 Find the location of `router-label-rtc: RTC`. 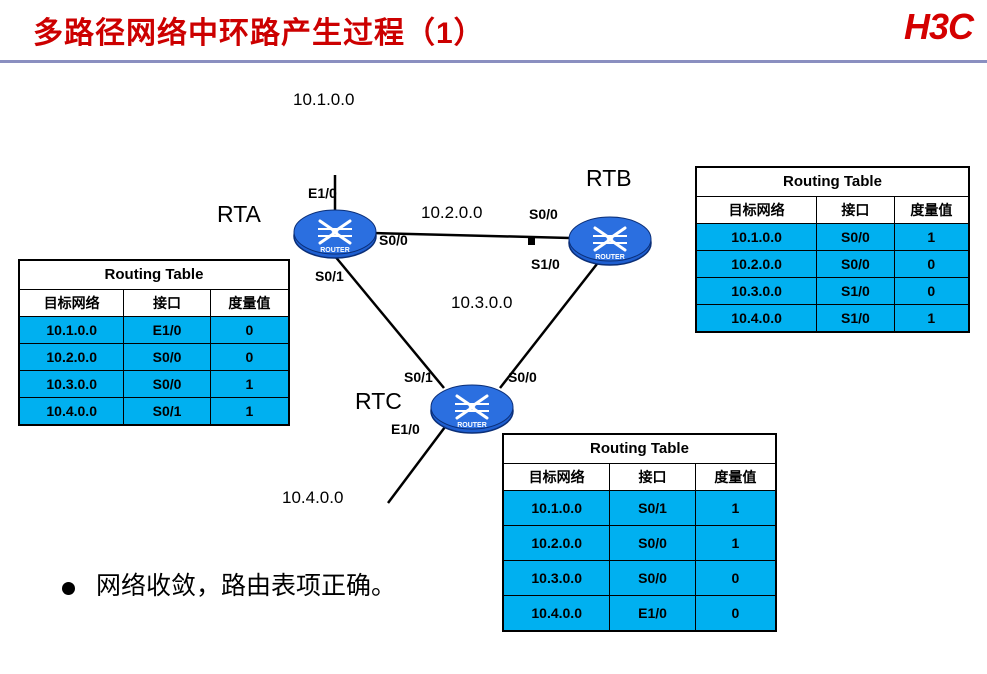

router-label-rtc: RTC is located at coordinates (378, 401).